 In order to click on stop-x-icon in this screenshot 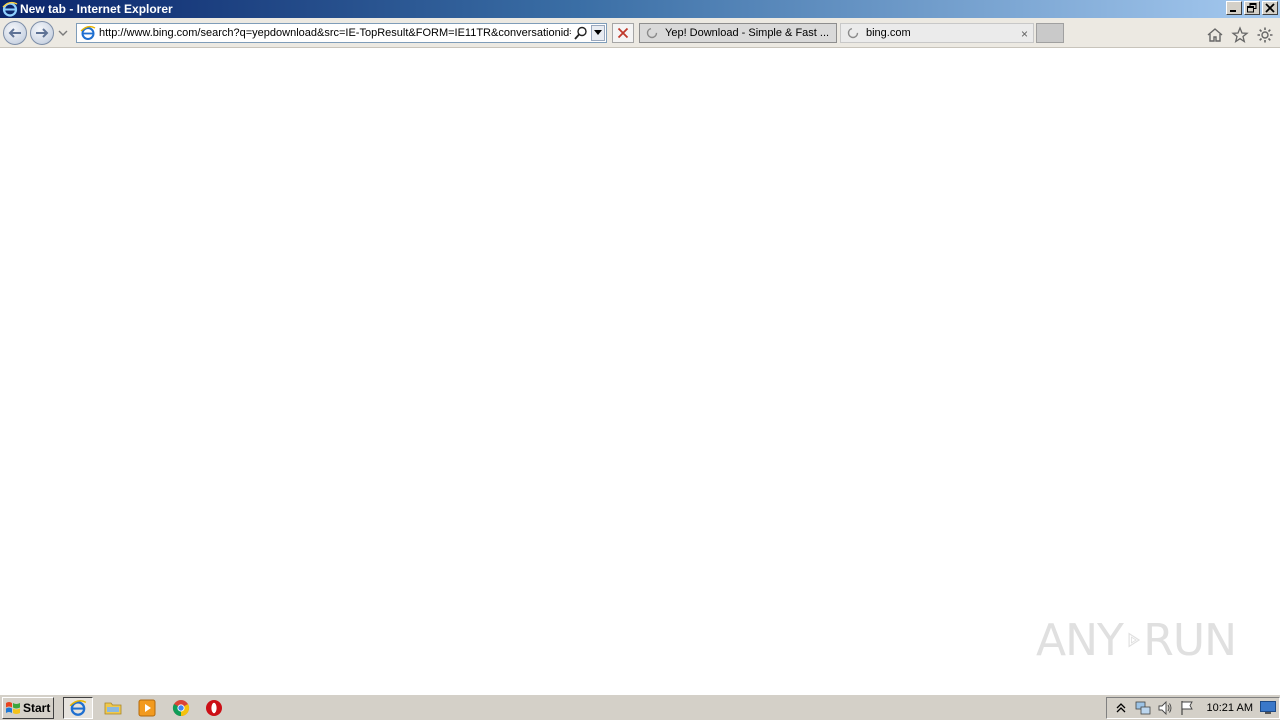, I will do `click(623, 33)`.